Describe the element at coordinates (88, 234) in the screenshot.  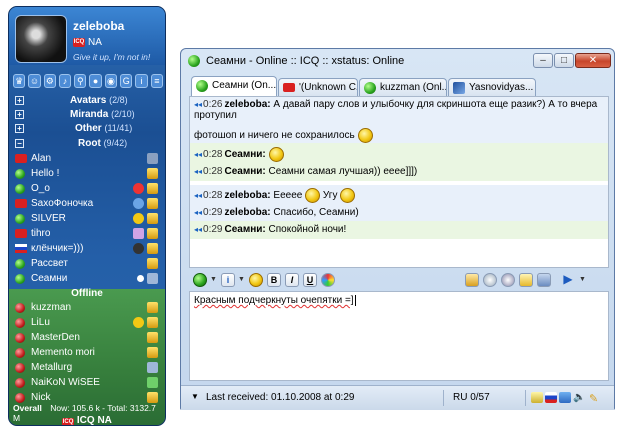
I see `contact-item: tihro` at that location.